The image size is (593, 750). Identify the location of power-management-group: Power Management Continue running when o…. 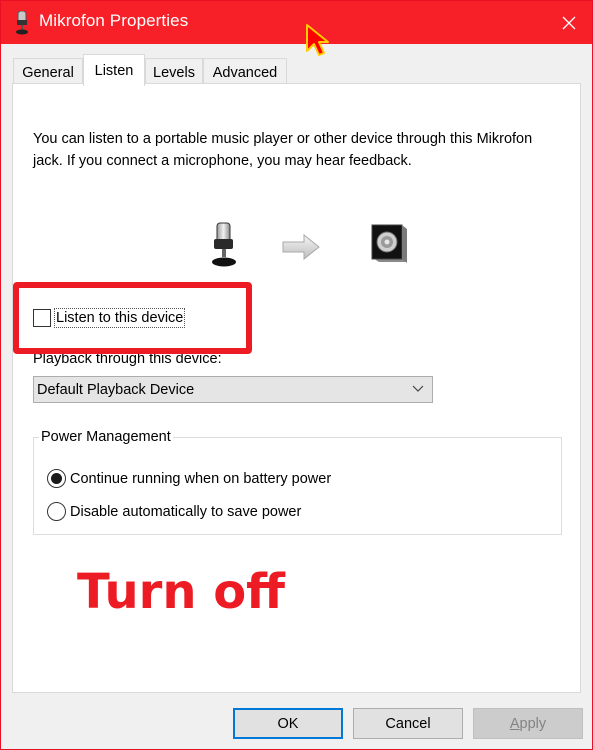
(297, 482).